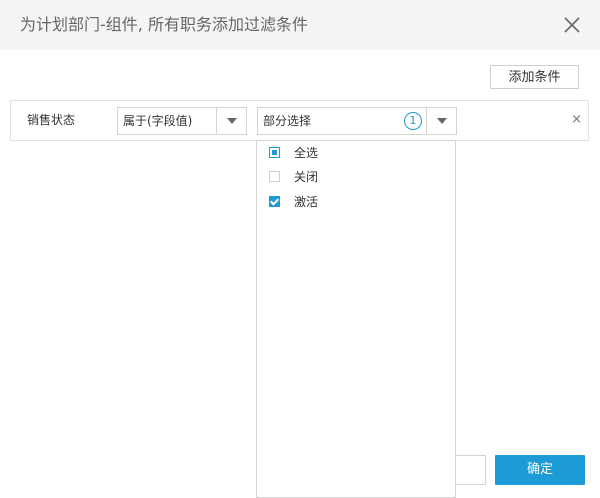  Describe the element at coordinates (356, 177) in the screenshot. I see `option-closed: 关闭` at that location.